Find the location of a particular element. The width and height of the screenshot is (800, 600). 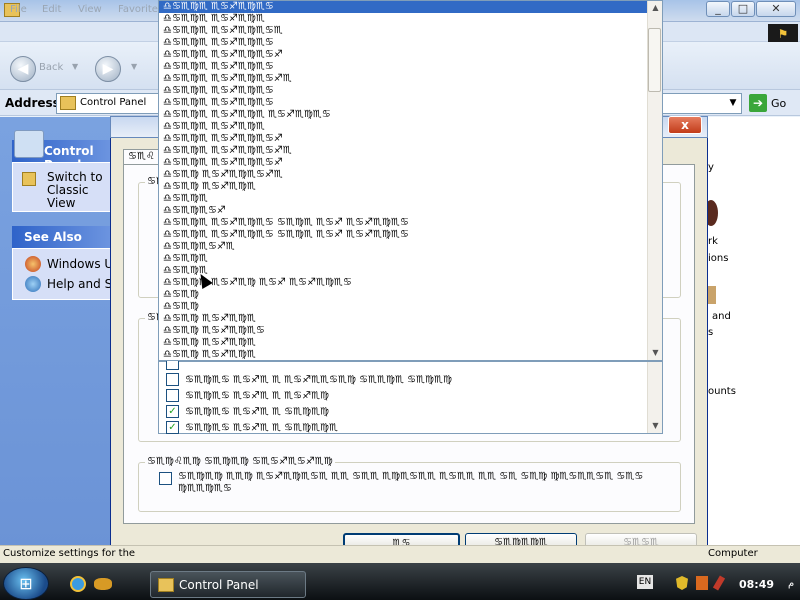

address-label: Address is located at coordinates (32, 103).